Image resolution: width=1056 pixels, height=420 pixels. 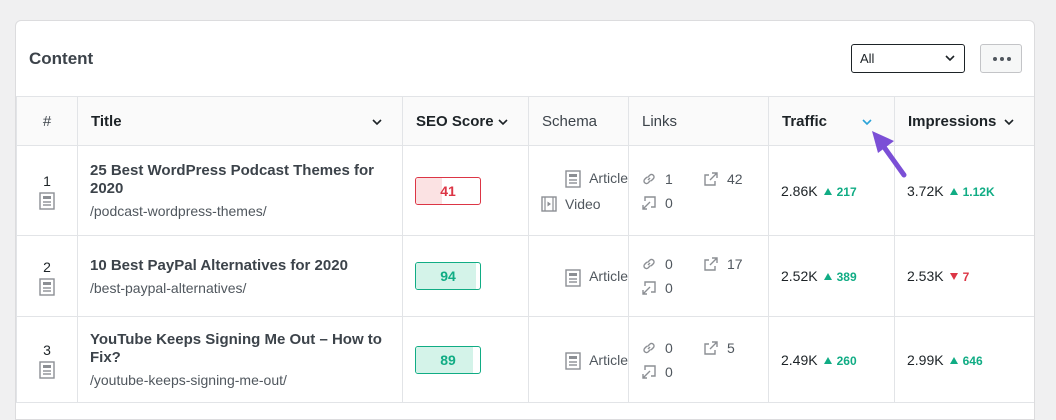 I want to click on post-slug: /best-paypal-alternatives/, so click(x=168, y=287).